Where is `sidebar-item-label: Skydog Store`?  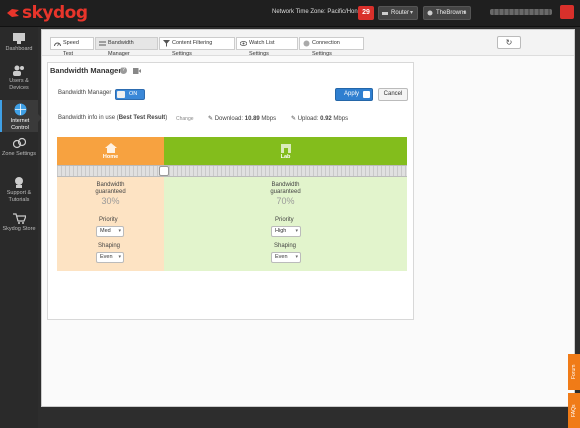
sidebar-item-label: Skydog Store is located at coordinates (19, 229).